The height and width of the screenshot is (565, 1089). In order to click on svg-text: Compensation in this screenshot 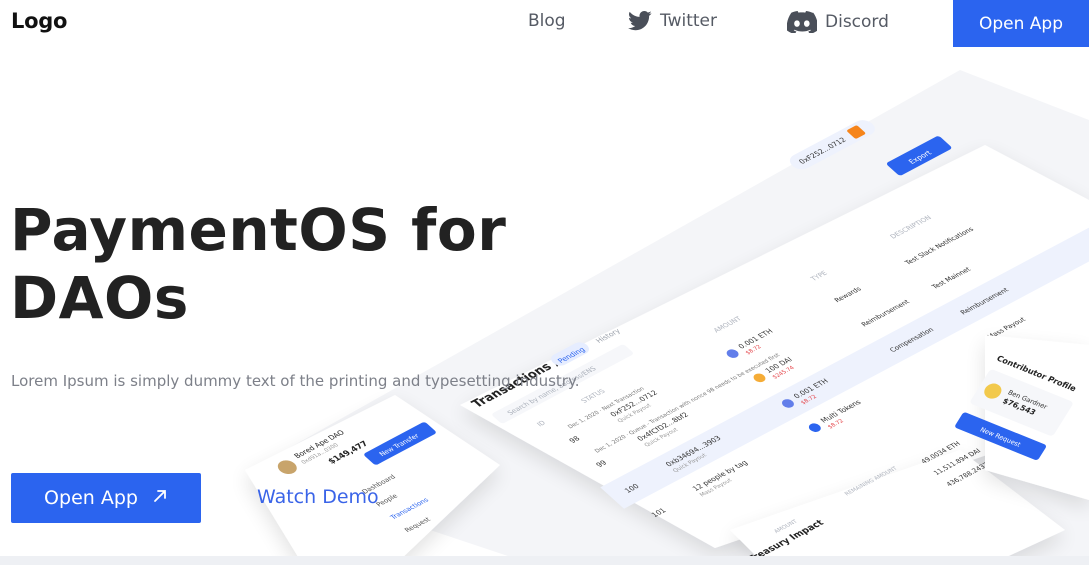, I will do `click(912, 340)`.